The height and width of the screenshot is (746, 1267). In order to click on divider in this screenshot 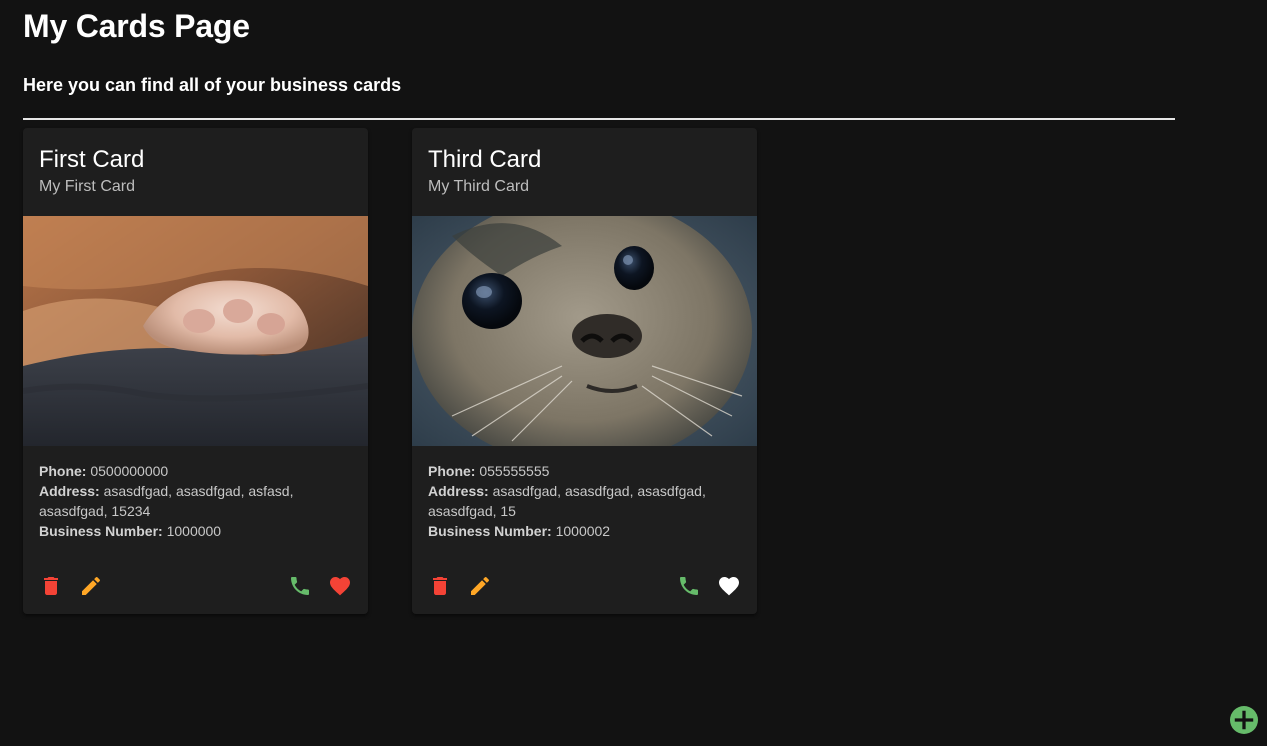, I will do `click(599, 119)`.